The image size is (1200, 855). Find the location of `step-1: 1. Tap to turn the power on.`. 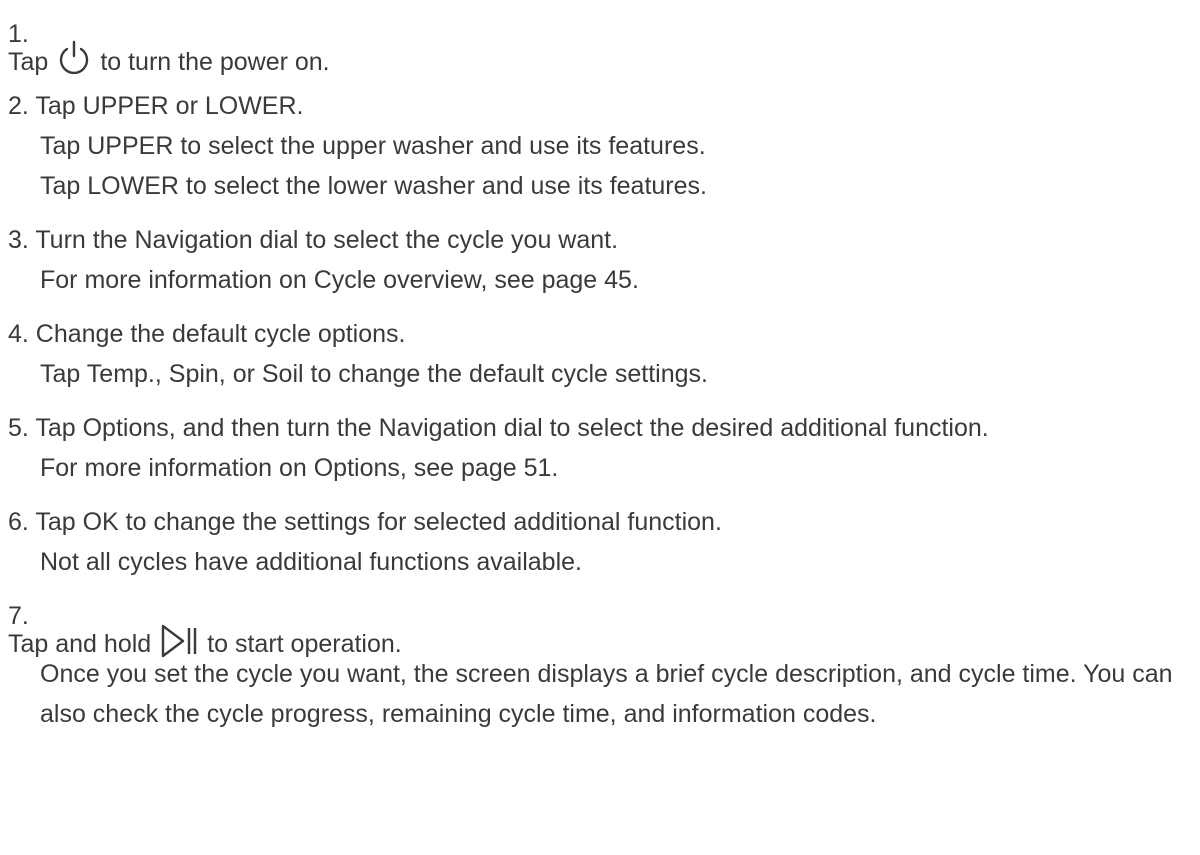

step-1: 1. Tap to turn the power on. is located at coordinates (604, 45).